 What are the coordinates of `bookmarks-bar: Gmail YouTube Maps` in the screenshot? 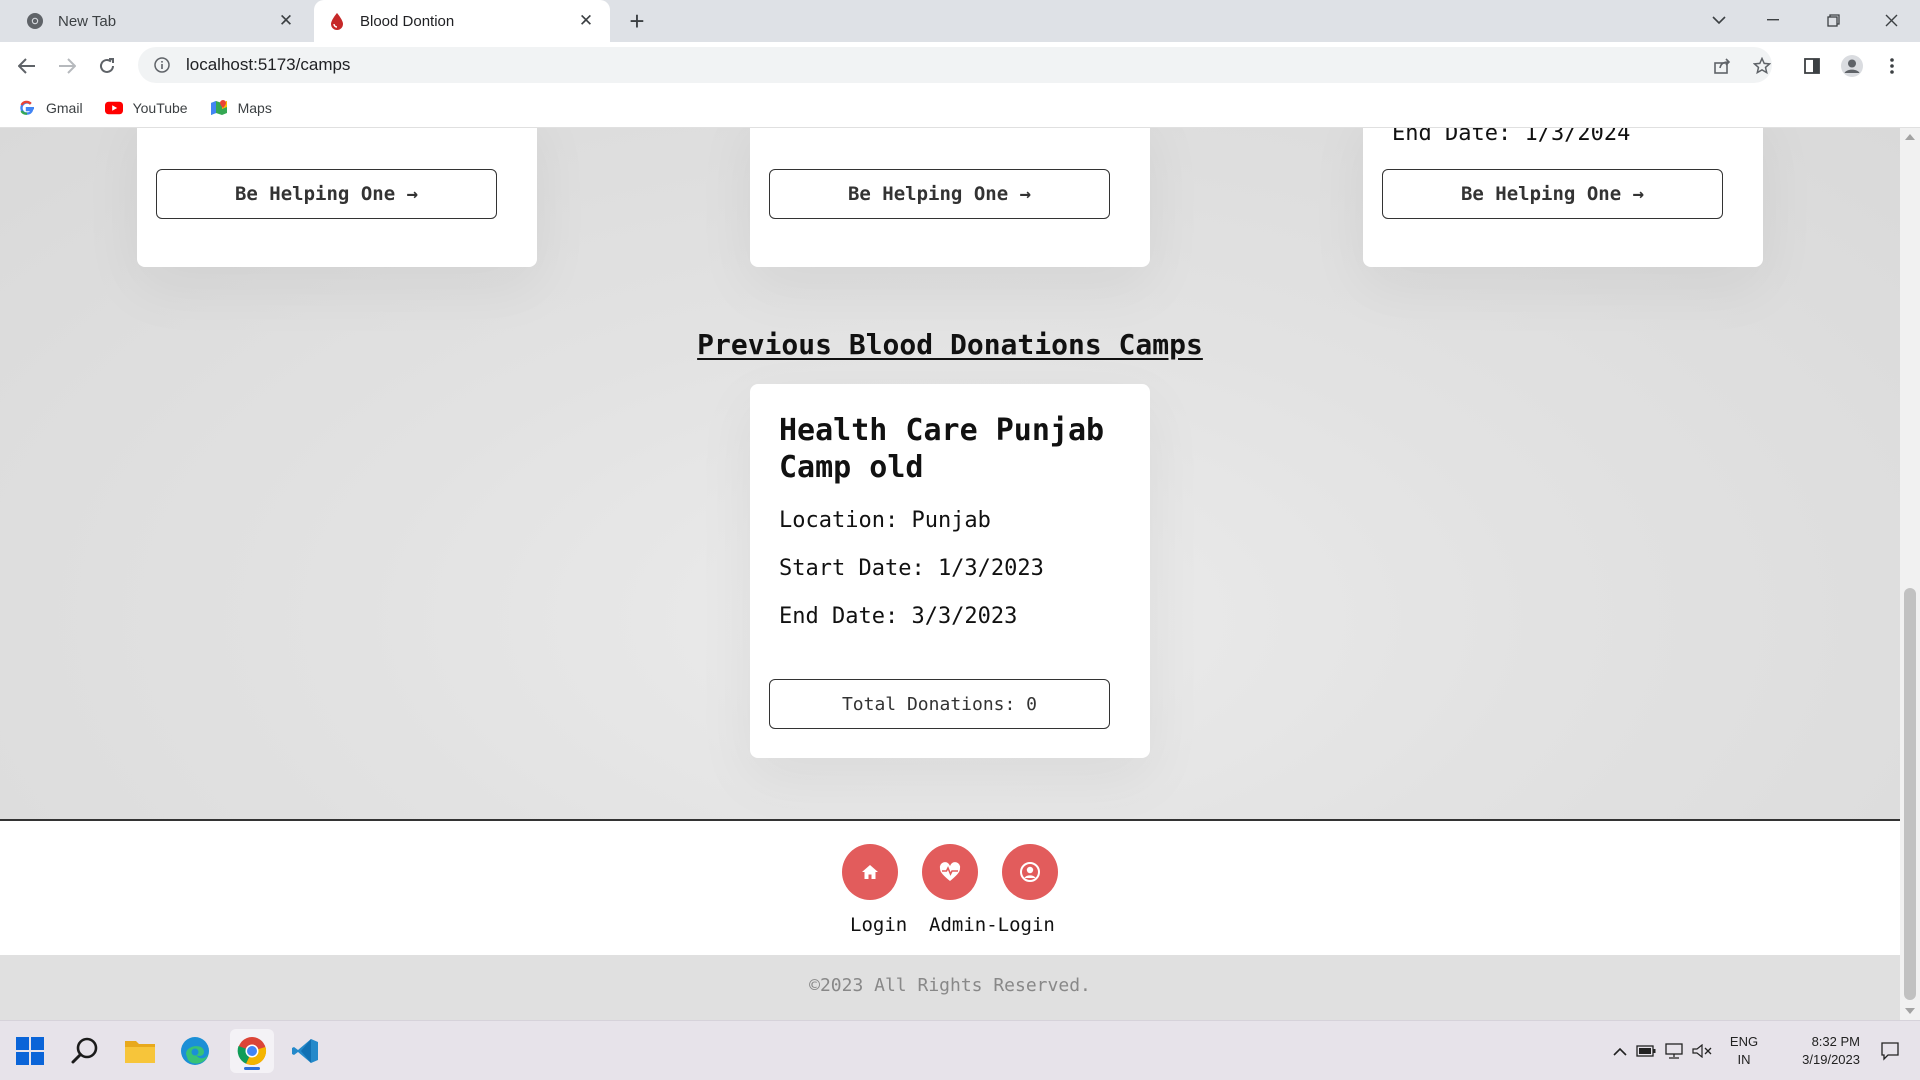 It's located at (960, 108).